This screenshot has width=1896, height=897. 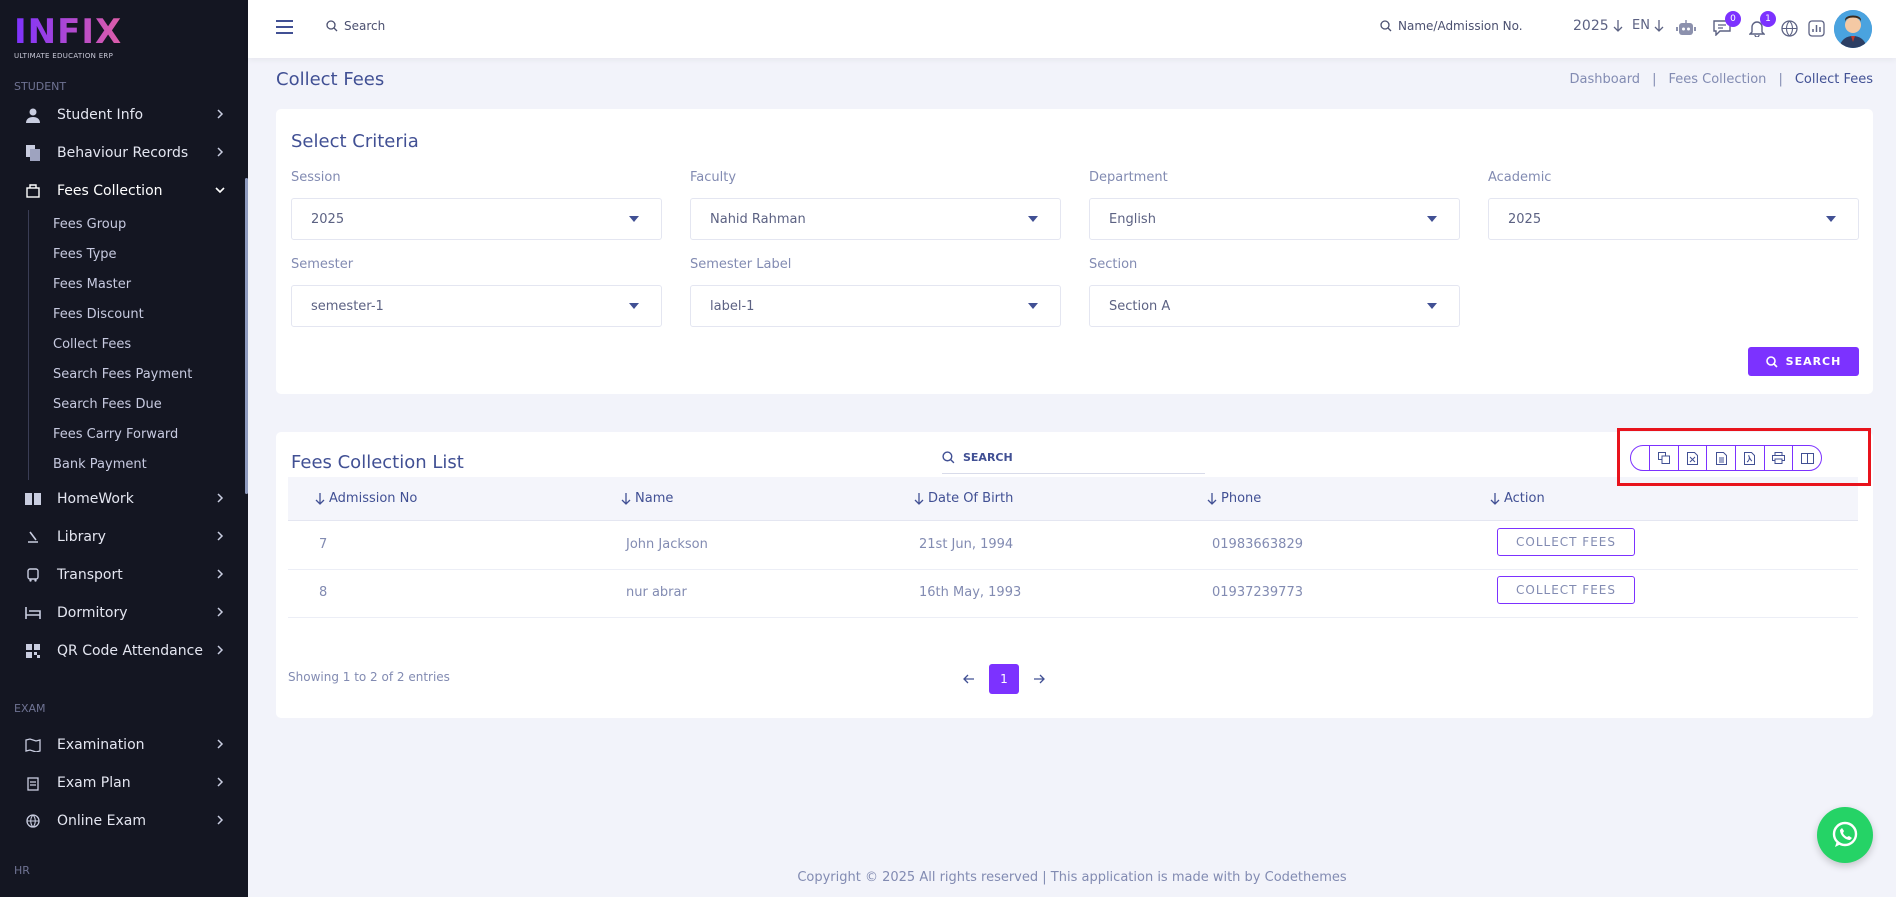 I want to click on admission-search: Name/Admission No., so click(x=1451, y=26).